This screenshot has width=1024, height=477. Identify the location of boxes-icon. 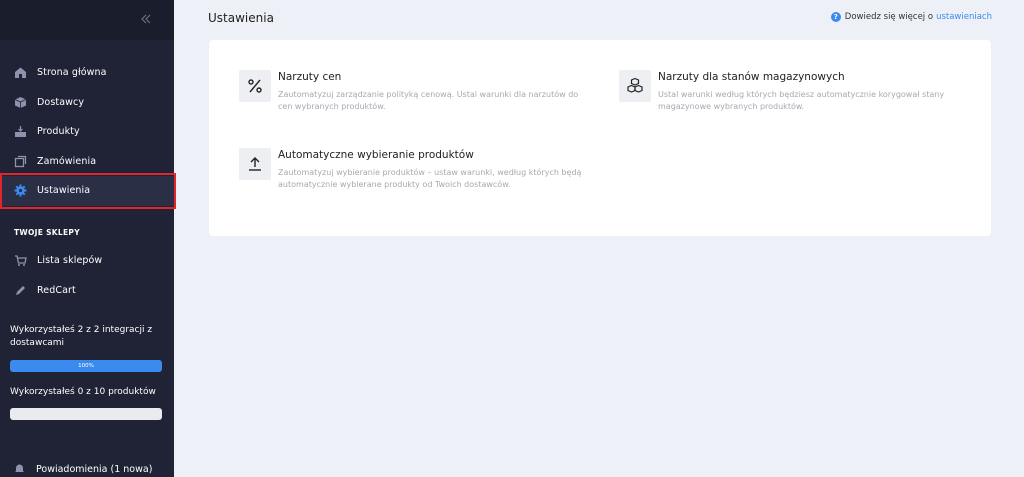
(635, 86).